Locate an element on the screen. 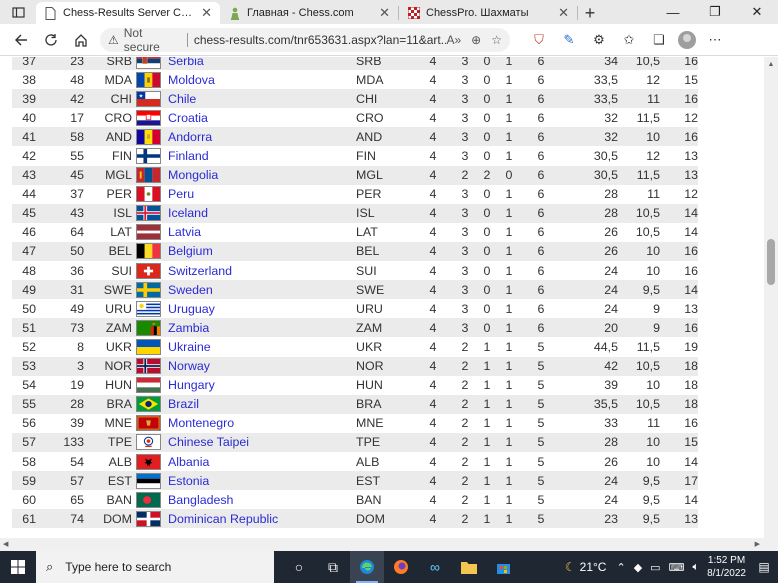 The height and width of the screenshot is (583, 778). more-menu-icon: ⋯ is located at coordinates (715, 40).